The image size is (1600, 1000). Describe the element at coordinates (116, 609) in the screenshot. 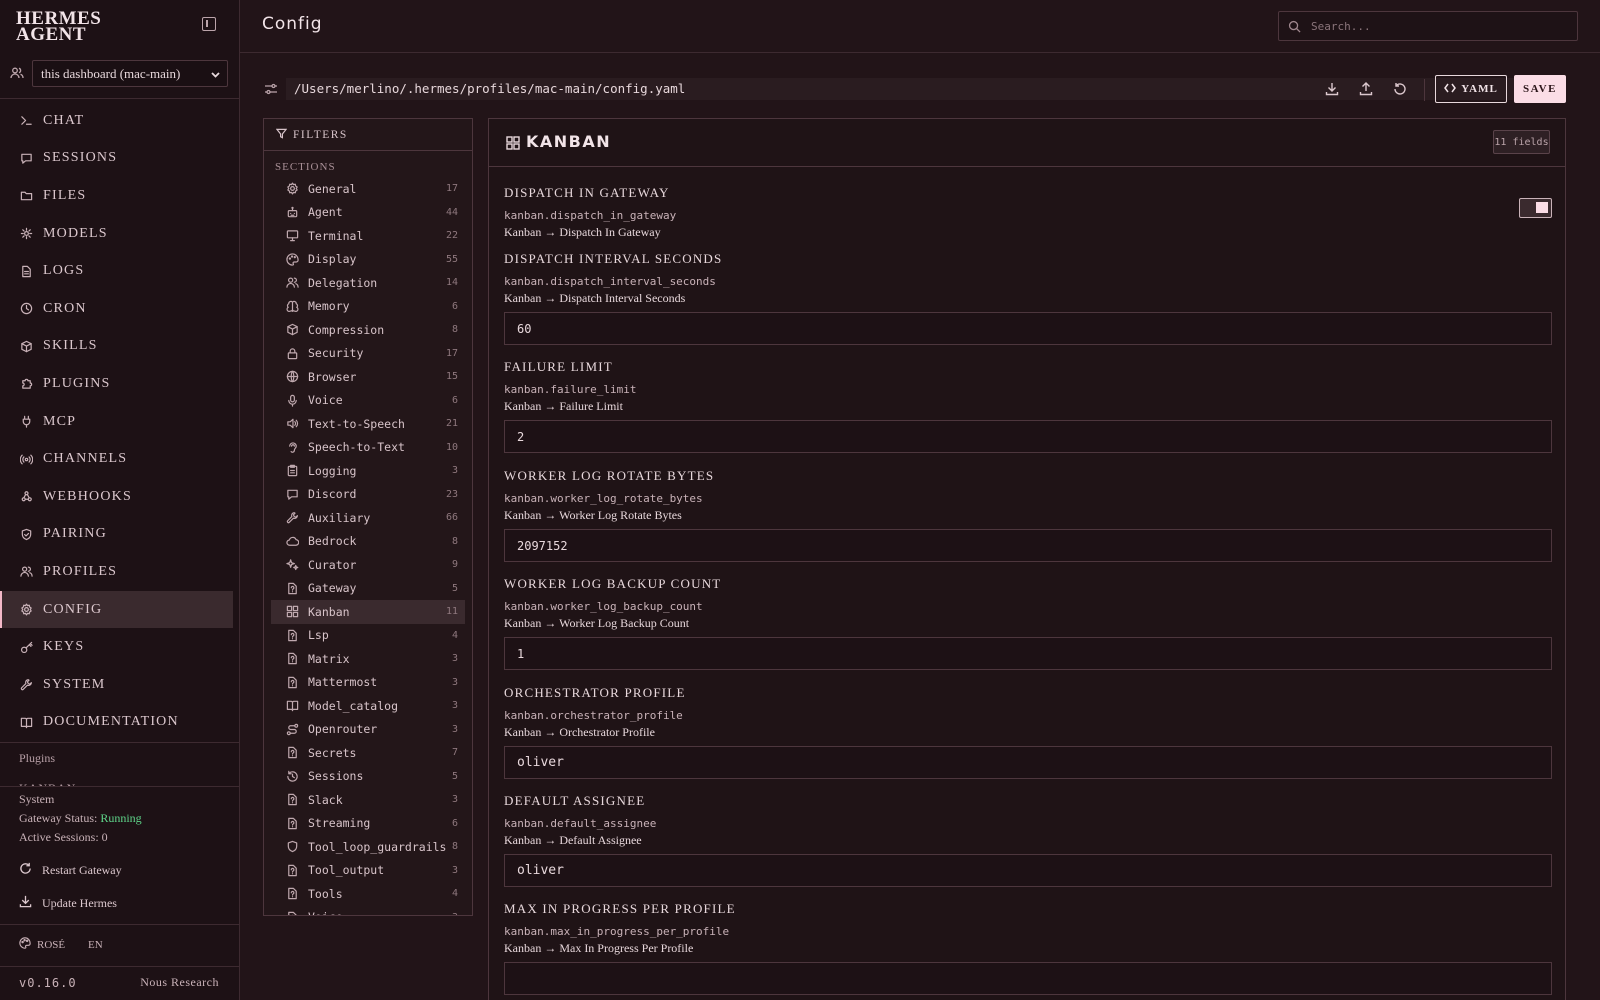

I see `nav-item-config: CONFIG` at that location.